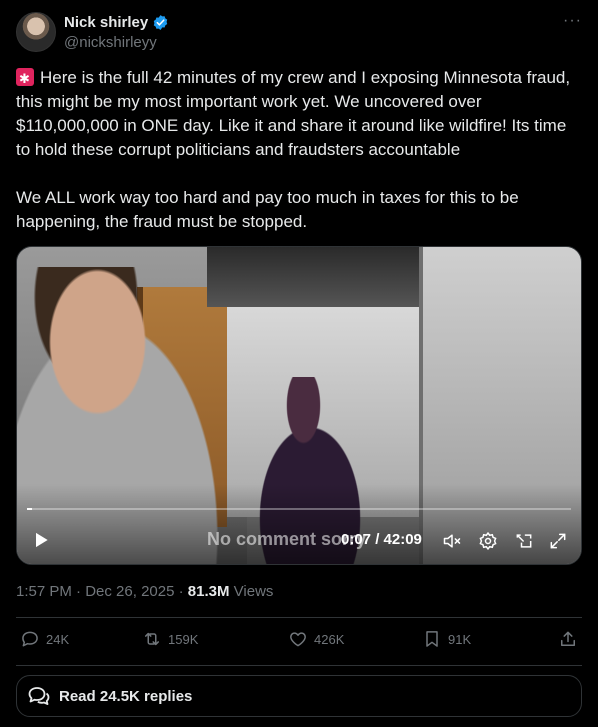  Describe the element at coordinates (253, 591) in the screenshot. I see `views-label: Views` at that location.